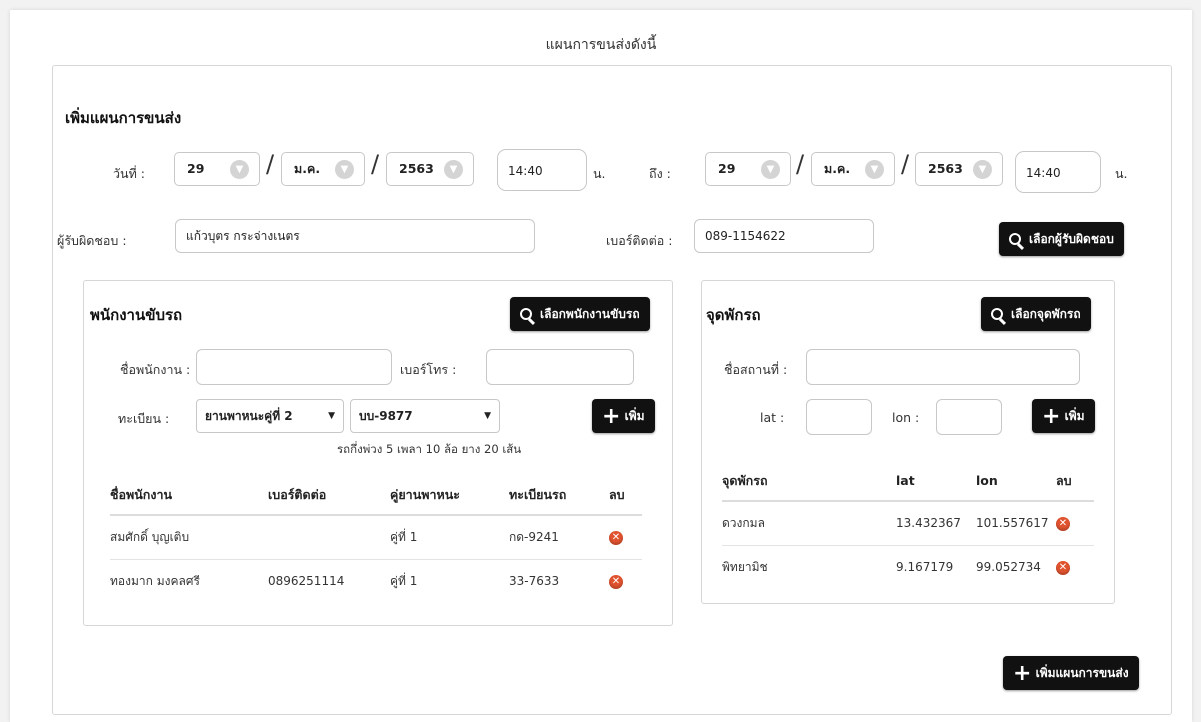 The width and height of the screenshot is (1201, 722). Describe the element at coordinates (1061, 239) in the screenshot. I see `choose-responsible-button: เลือกผู้รับผิดชอบ` at that location.